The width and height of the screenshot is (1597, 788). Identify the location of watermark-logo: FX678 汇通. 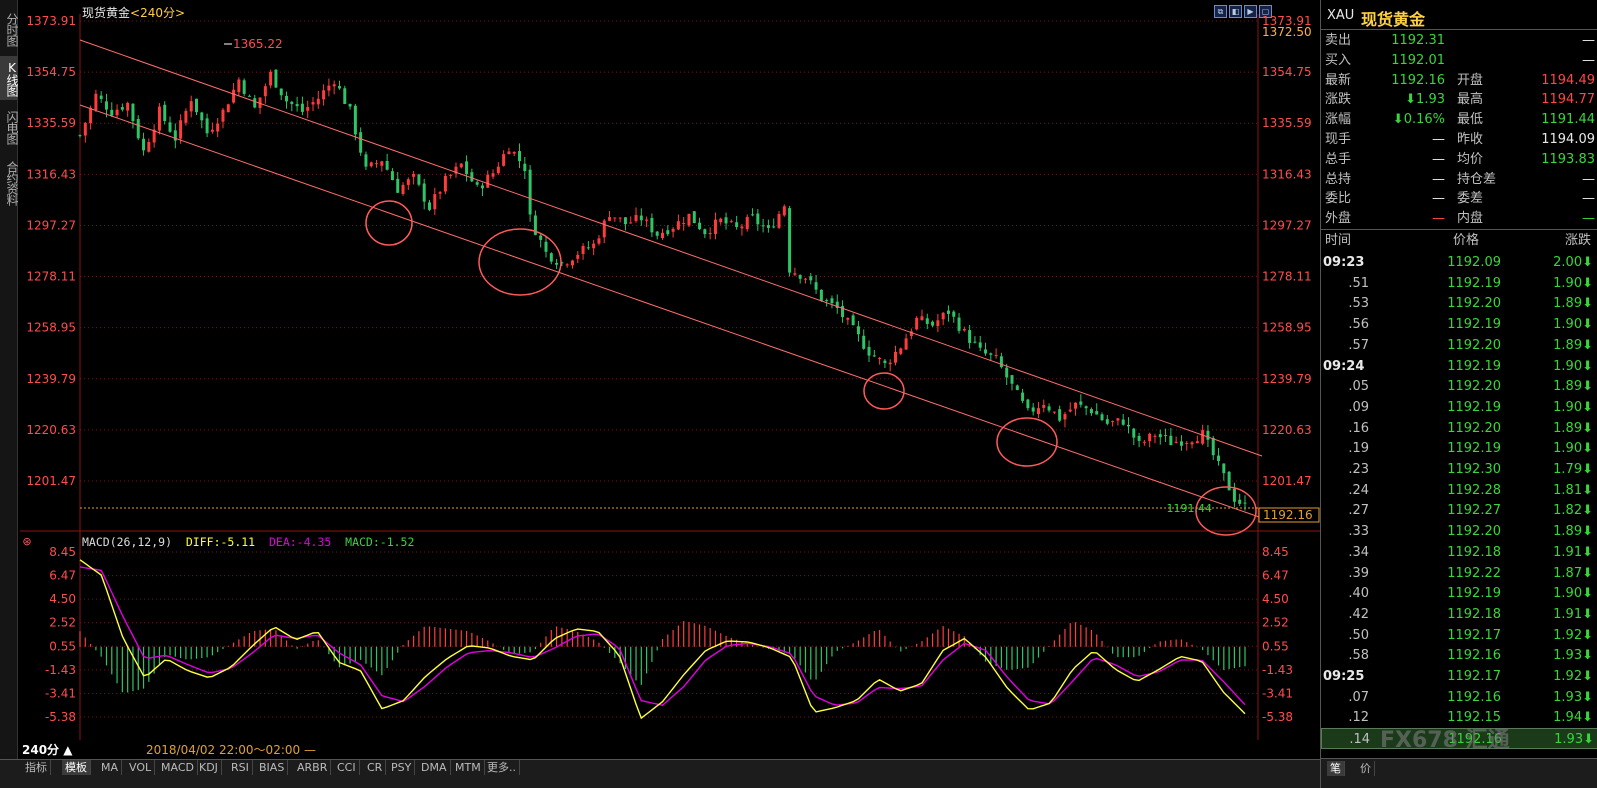
(1445, 740).